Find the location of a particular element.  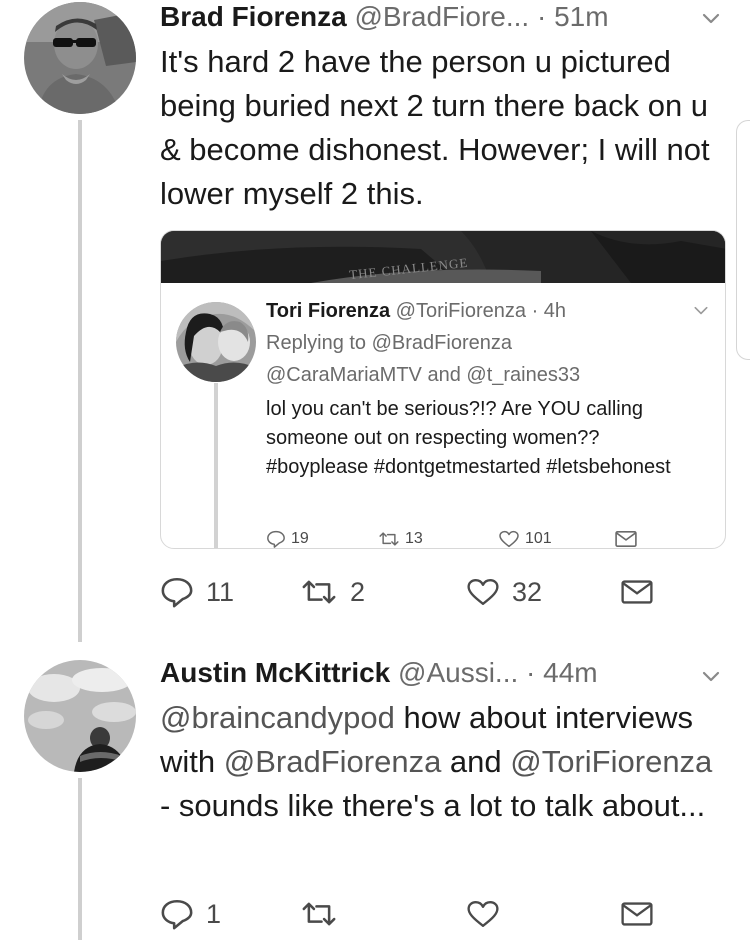

quoted-retweet-button: 13 is located at coordinates (400, 539).